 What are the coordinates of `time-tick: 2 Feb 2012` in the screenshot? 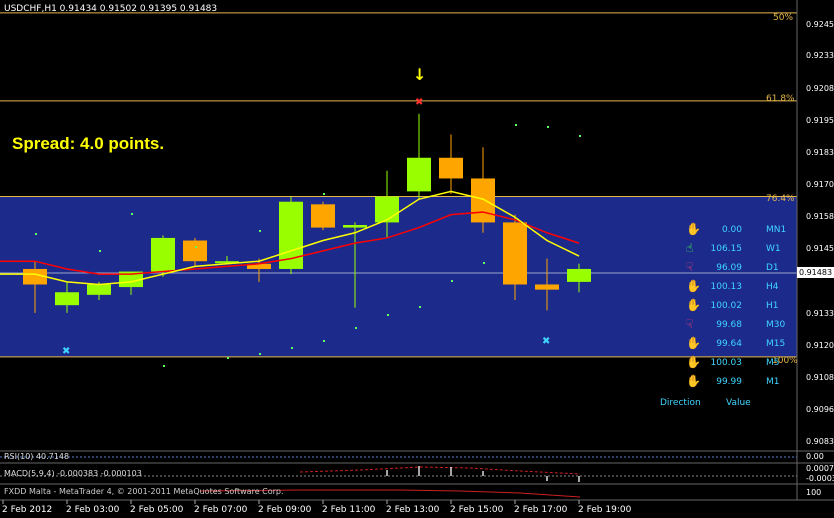 It's located at (27, 510).